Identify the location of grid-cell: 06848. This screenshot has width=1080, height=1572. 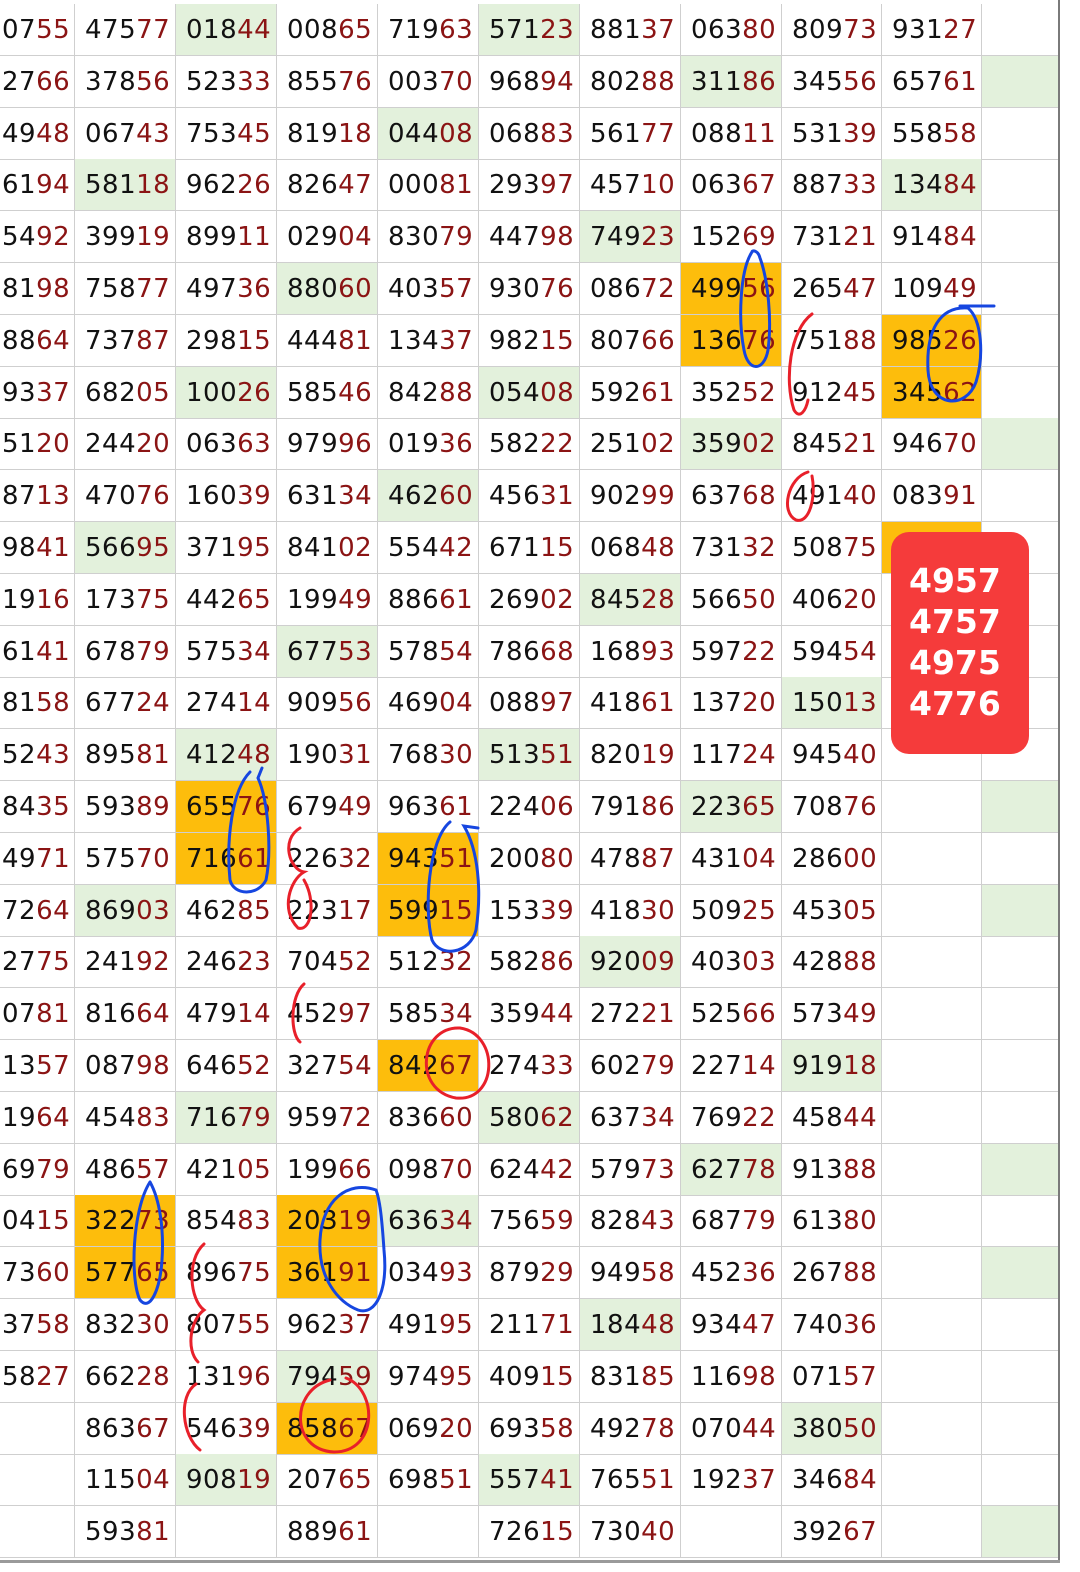
(630, 548).